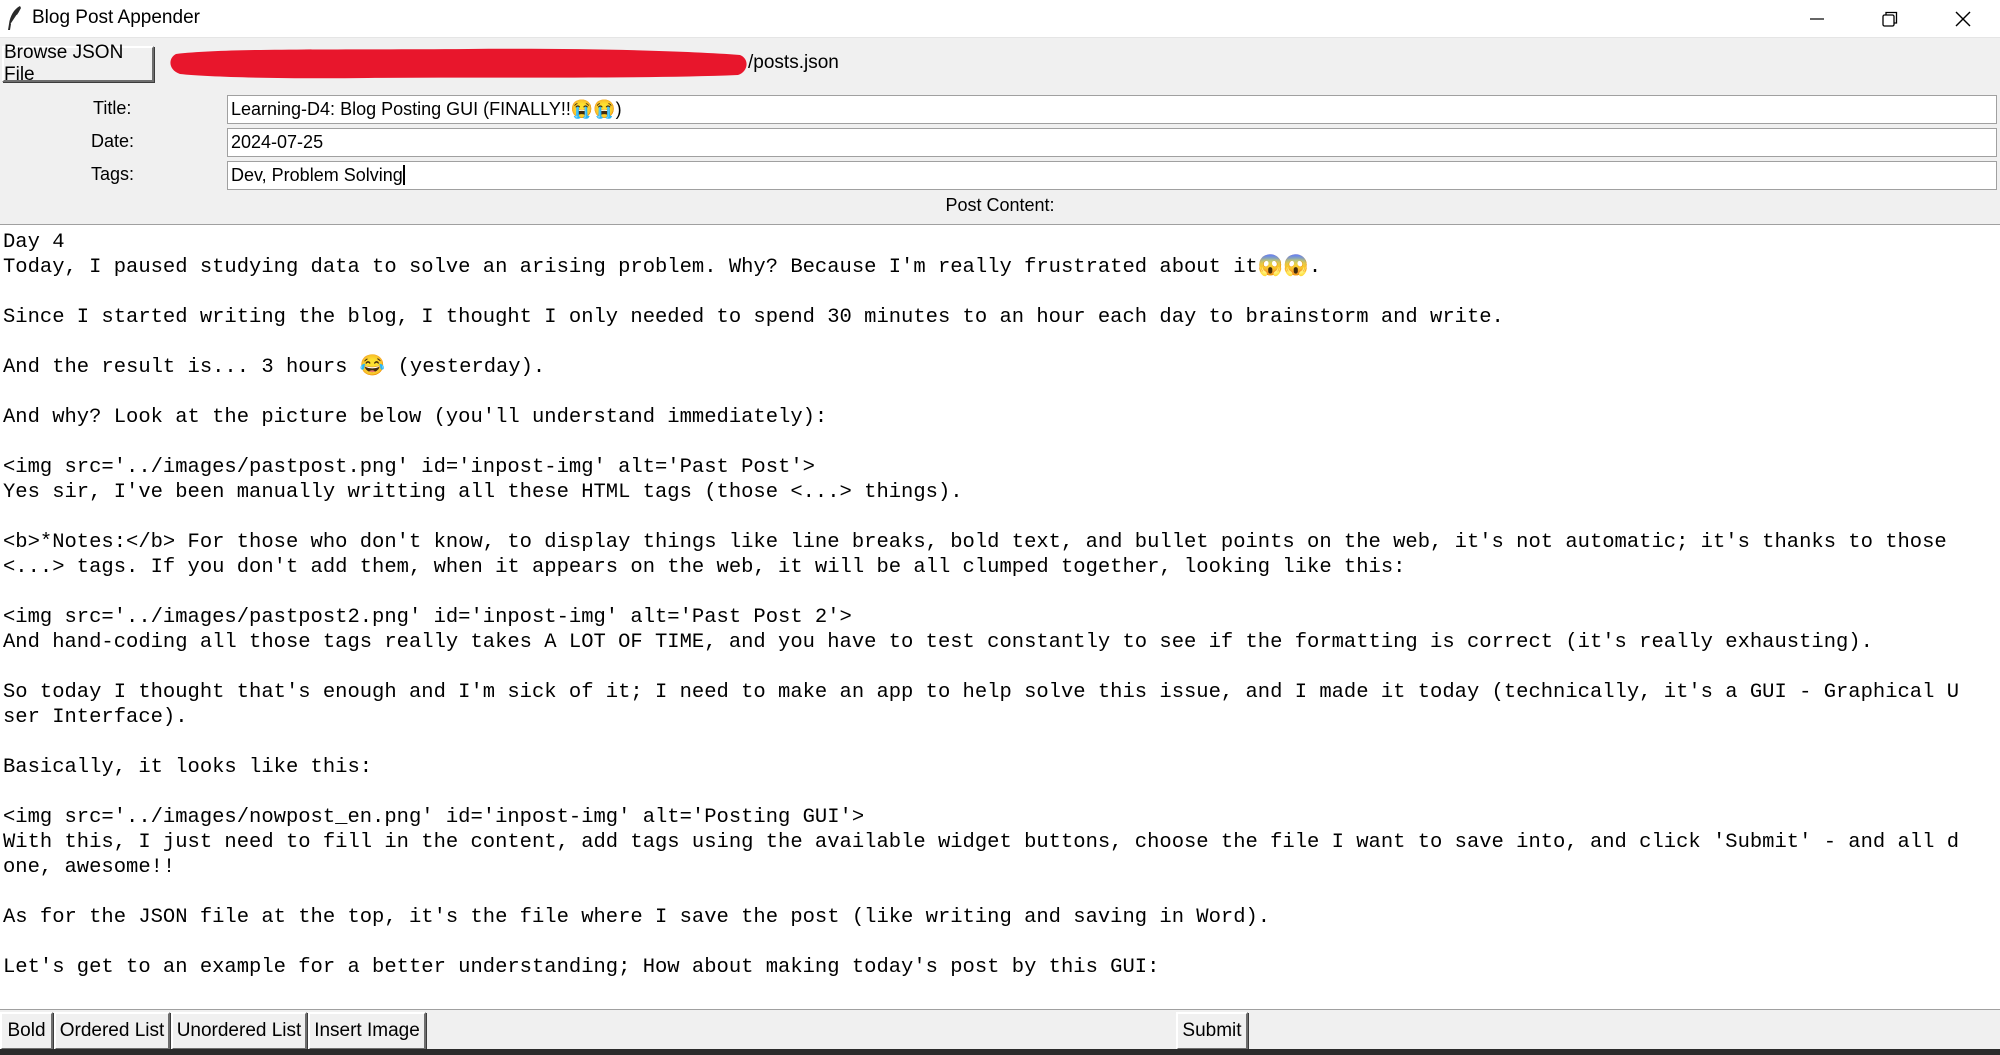 Image resolution: width=2000 pixels, height=1055 pixels. I want to click on feather-icon, so click(14, 18).